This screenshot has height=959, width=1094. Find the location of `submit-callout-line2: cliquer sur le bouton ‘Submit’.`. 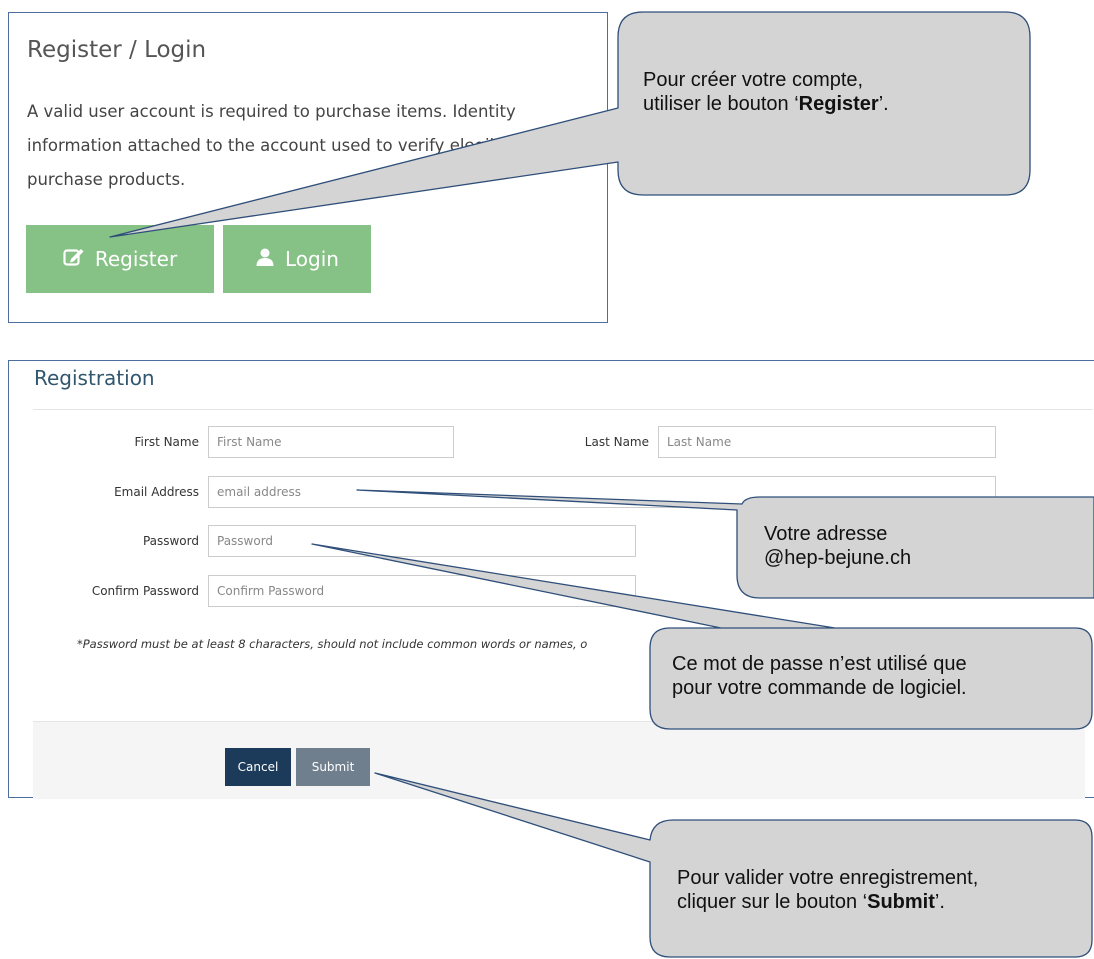

submit-callout-line2: cliquer sur le bouton ‘Submit’. is located at coordinates (811, 902).